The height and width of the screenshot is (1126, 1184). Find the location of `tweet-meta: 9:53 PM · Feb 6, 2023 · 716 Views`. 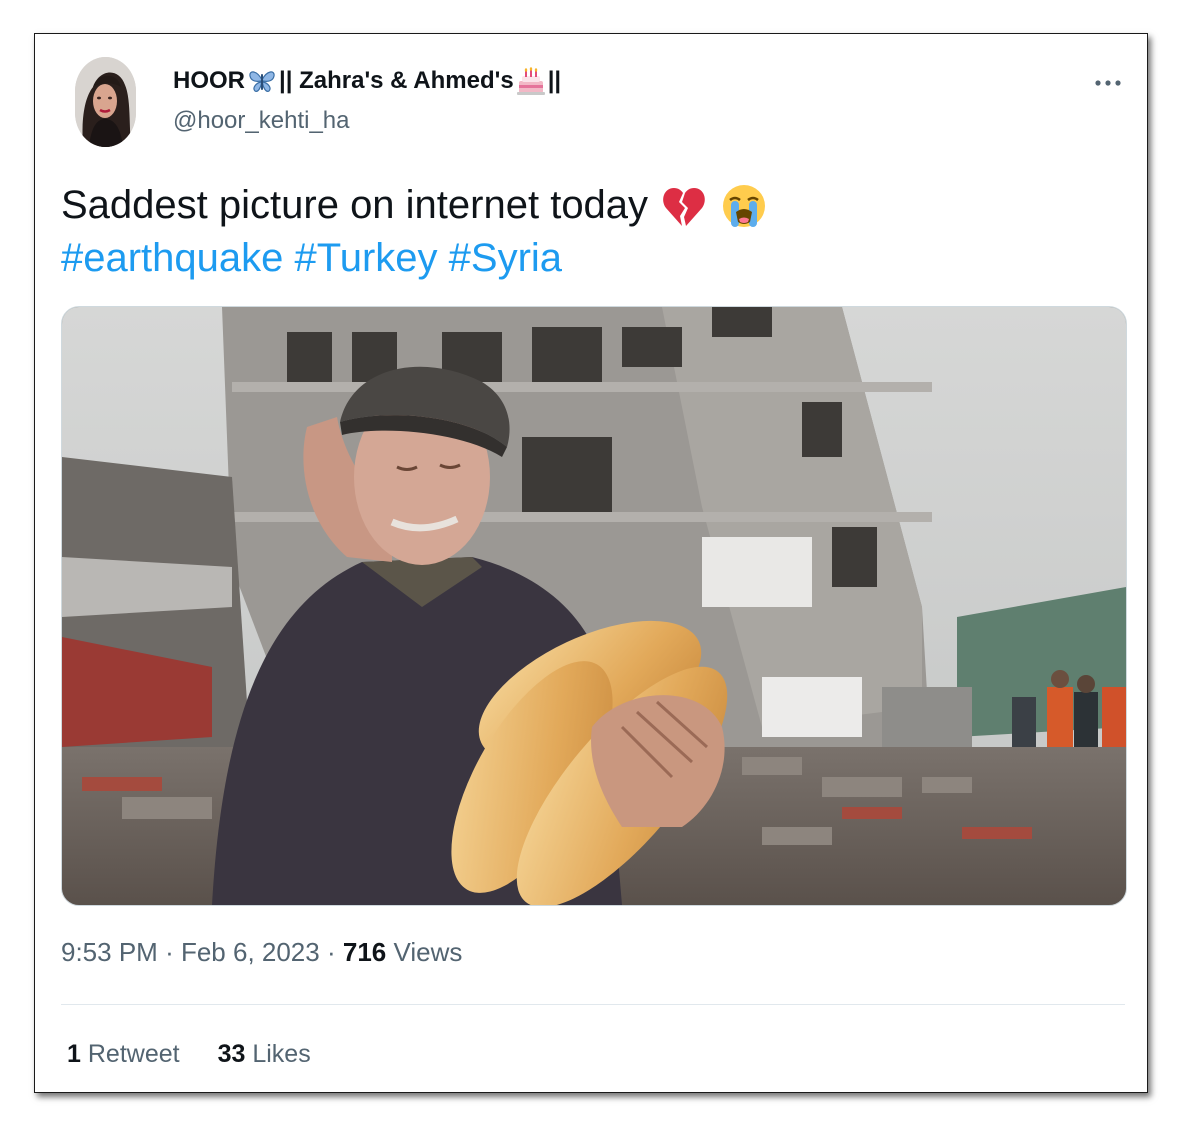

tweet-meta: 9:53 PM · Feb 6, 2023 · 716 Views is located at coordinates (261, 952).